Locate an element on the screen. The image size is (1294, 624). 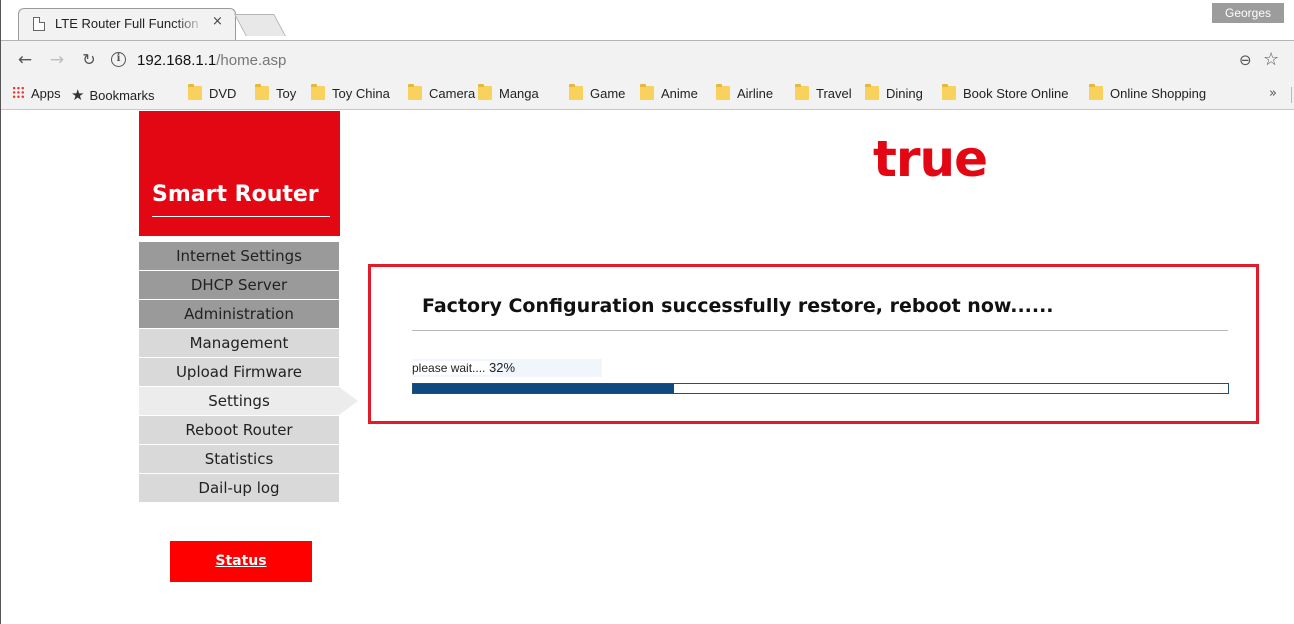
bookmark-folder: Dining is located at coordinates (894, 94).